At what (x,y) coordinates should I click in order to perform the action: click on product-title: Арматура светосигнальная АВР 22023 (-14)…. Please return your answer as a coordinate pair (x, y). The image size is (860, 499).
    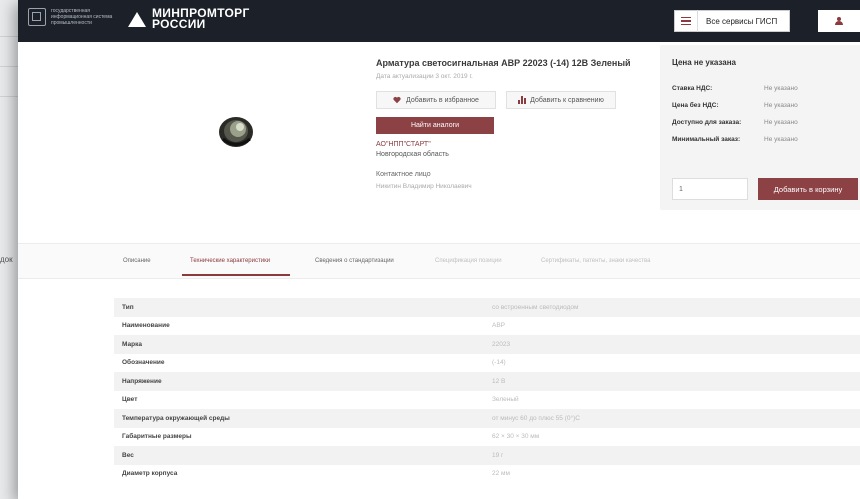
    Looking at the image, I should click on (503, 63).